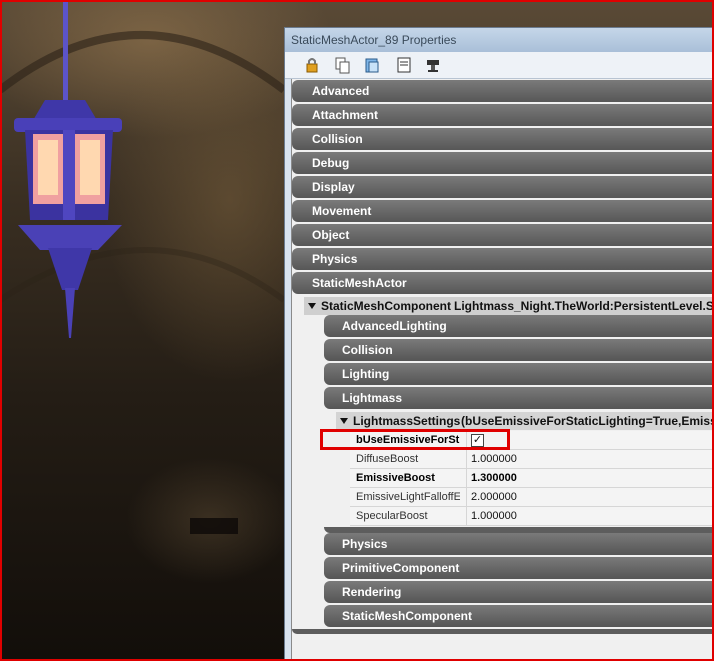  I want to click on property-row: bUseEmissiveForSt ✓, so click(532, 440).